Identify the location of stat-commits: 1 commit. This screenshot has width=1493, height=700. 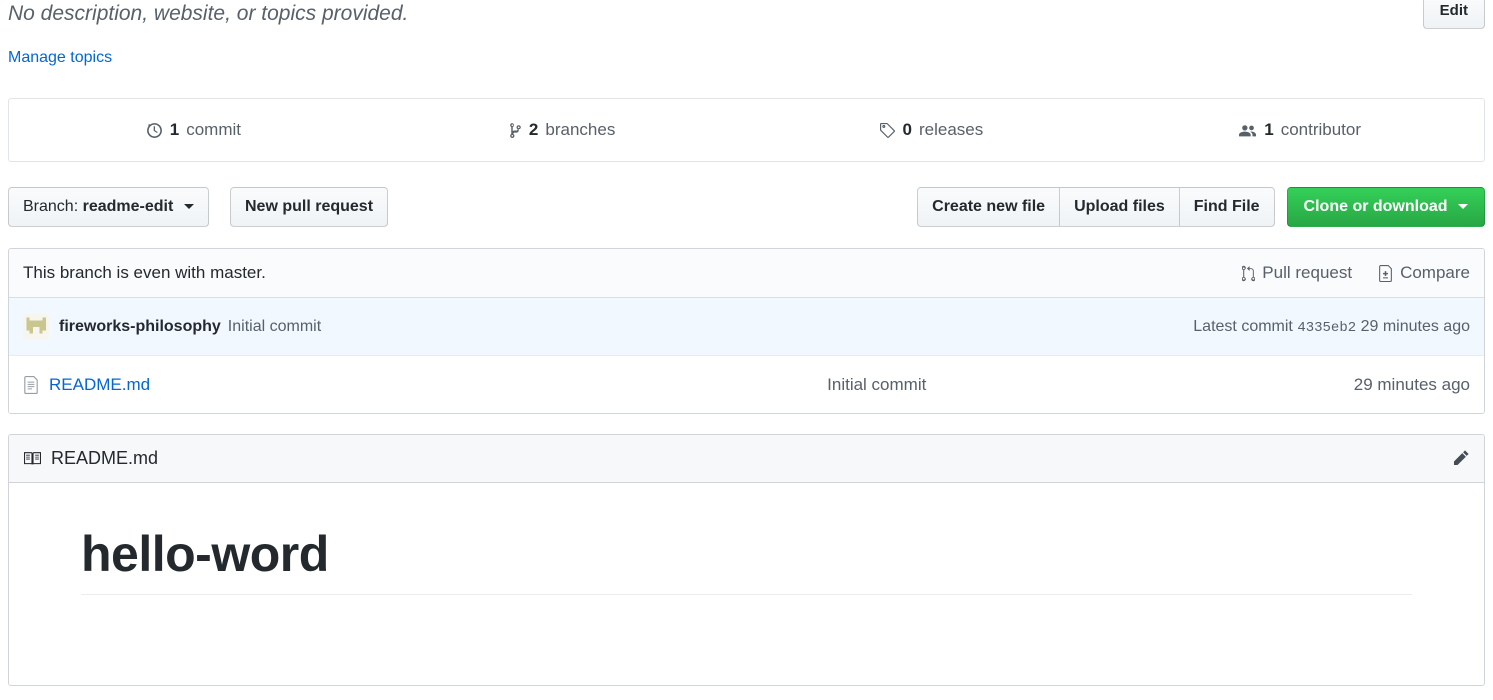
(193, 130).